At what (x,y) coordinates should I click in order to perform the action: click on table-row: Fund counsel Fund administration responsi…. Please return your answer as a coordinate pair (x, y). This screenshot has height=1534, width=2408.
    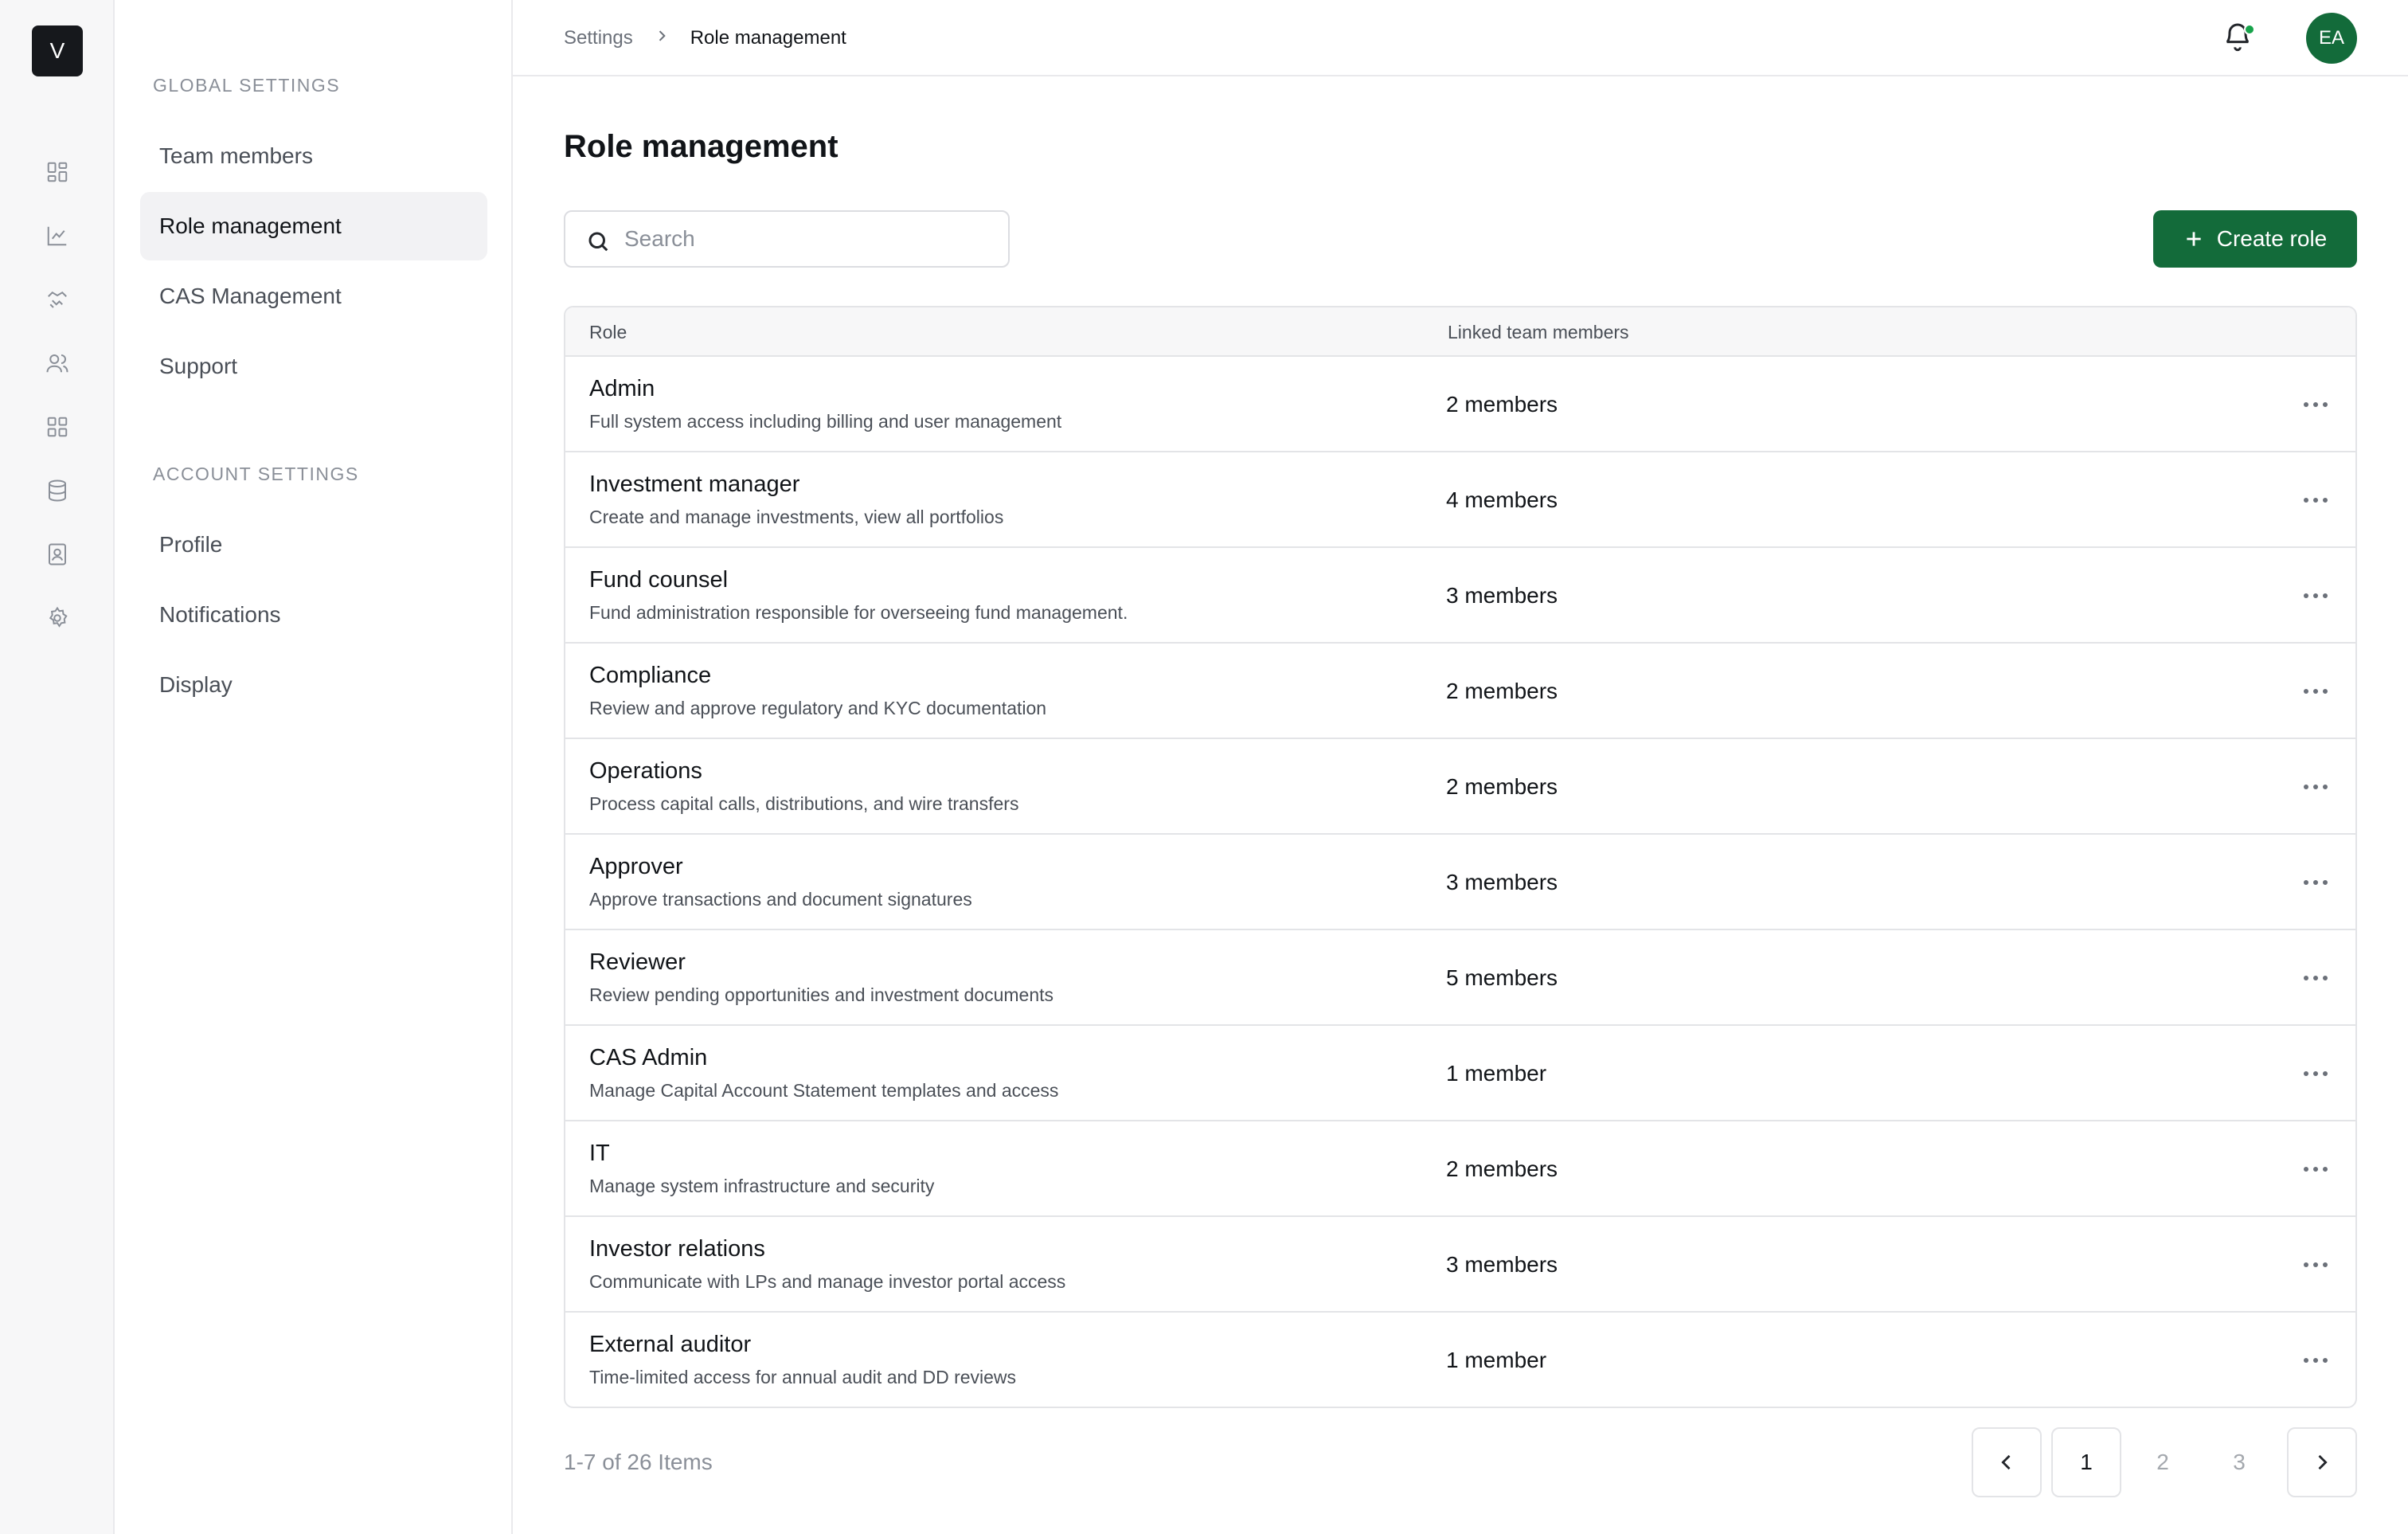
    Looking at the image, I should click on (1460, 596).